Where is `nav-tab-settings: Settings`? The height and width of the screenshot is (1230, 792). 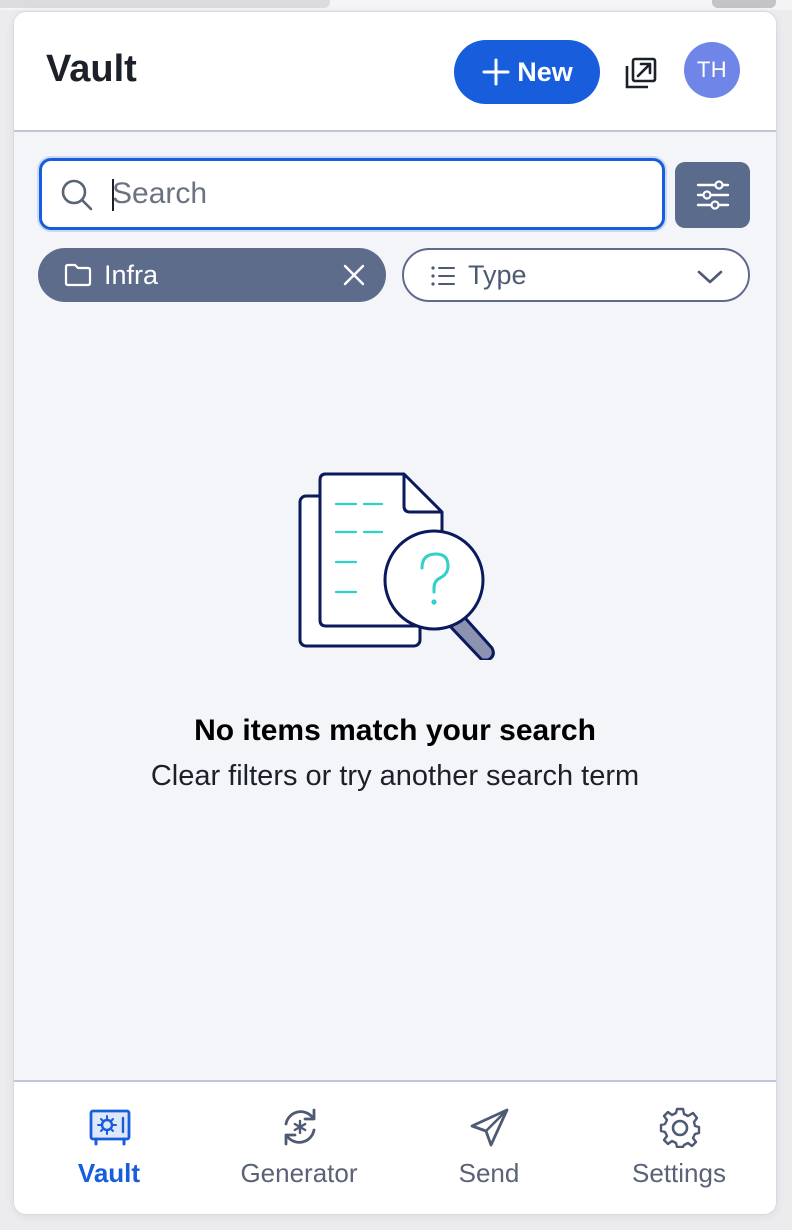
nav-tab-settings: Settings is located at coordinates (679, 1148).